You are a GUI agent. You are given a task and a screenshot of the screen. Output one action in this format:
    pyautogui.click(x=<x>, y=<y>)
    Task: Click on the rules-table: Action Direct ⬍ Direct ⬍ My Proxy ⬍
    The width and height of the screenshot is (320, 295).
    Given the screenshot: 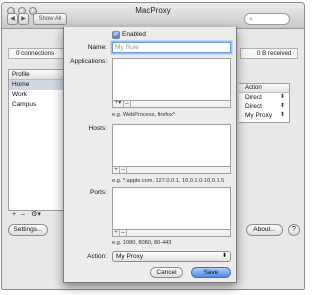 What is the action you would take?
    pyautogui.click(x=264, y=103)
    